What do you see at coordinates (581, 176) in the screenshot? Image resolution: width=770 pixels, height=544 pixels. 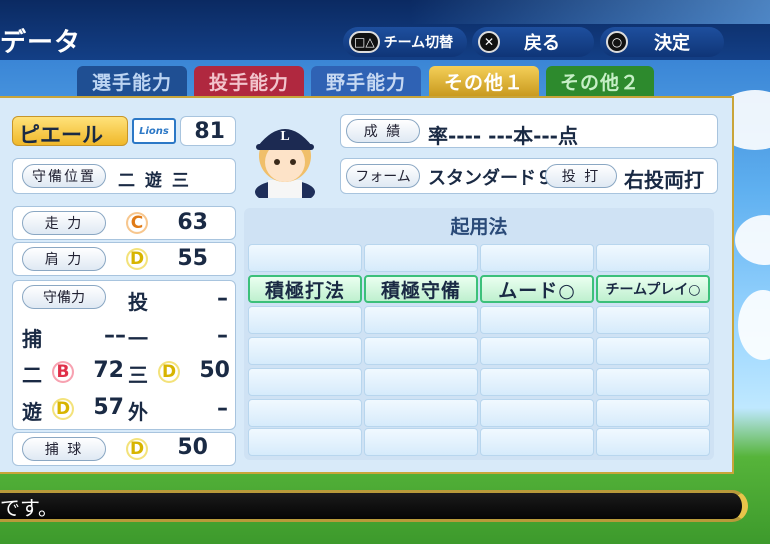 I see `throw-bat-label: 投 打` at bounding box center [581, 176].